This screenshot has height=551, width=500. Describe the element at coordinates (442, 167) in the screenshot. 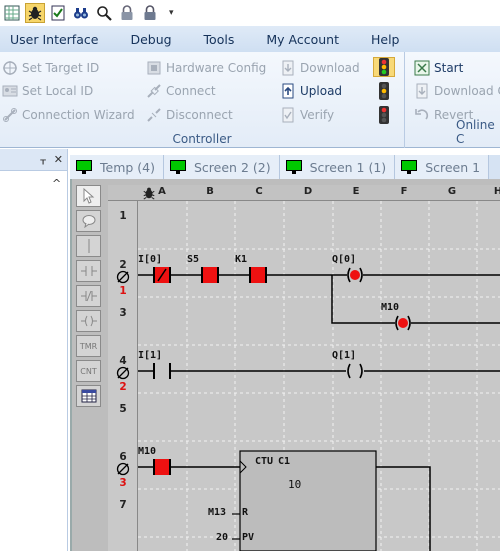

I see `tab-screen-1b: Screen 1` at that location.